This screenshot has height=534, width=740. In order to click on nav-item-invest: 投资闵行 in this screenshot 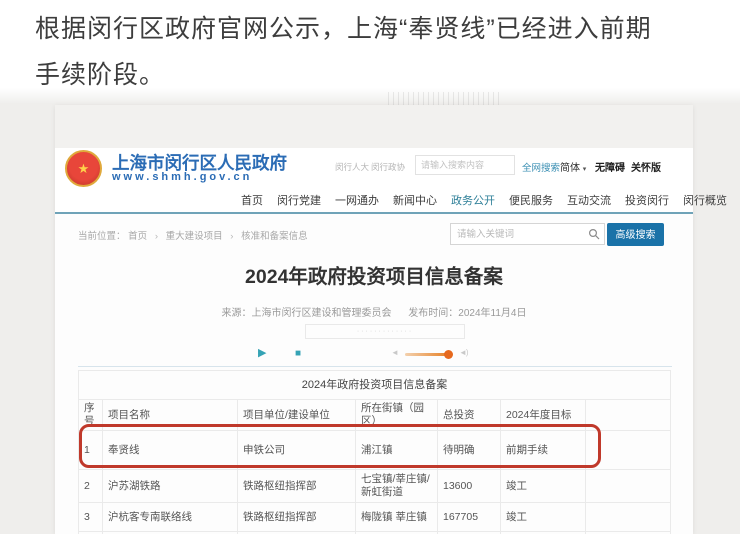, I will do `click(647, 200)`.